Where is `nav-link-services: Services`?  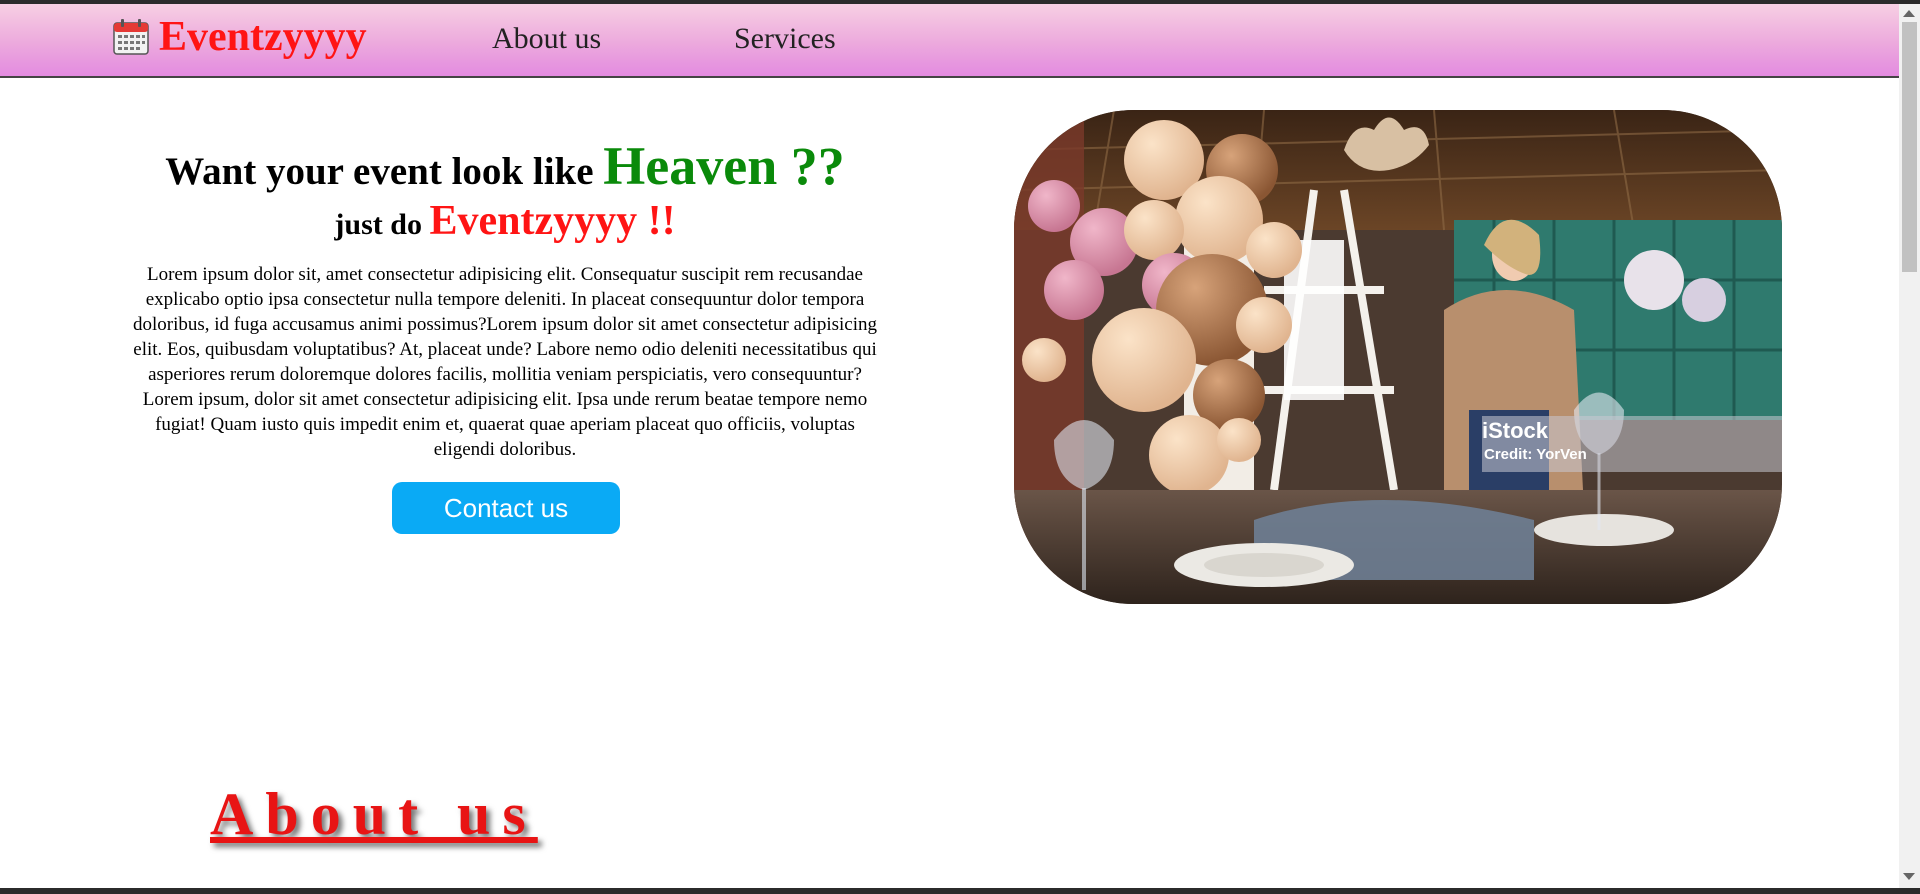 nav-link-services: Services is located at coordinates (785, 39).